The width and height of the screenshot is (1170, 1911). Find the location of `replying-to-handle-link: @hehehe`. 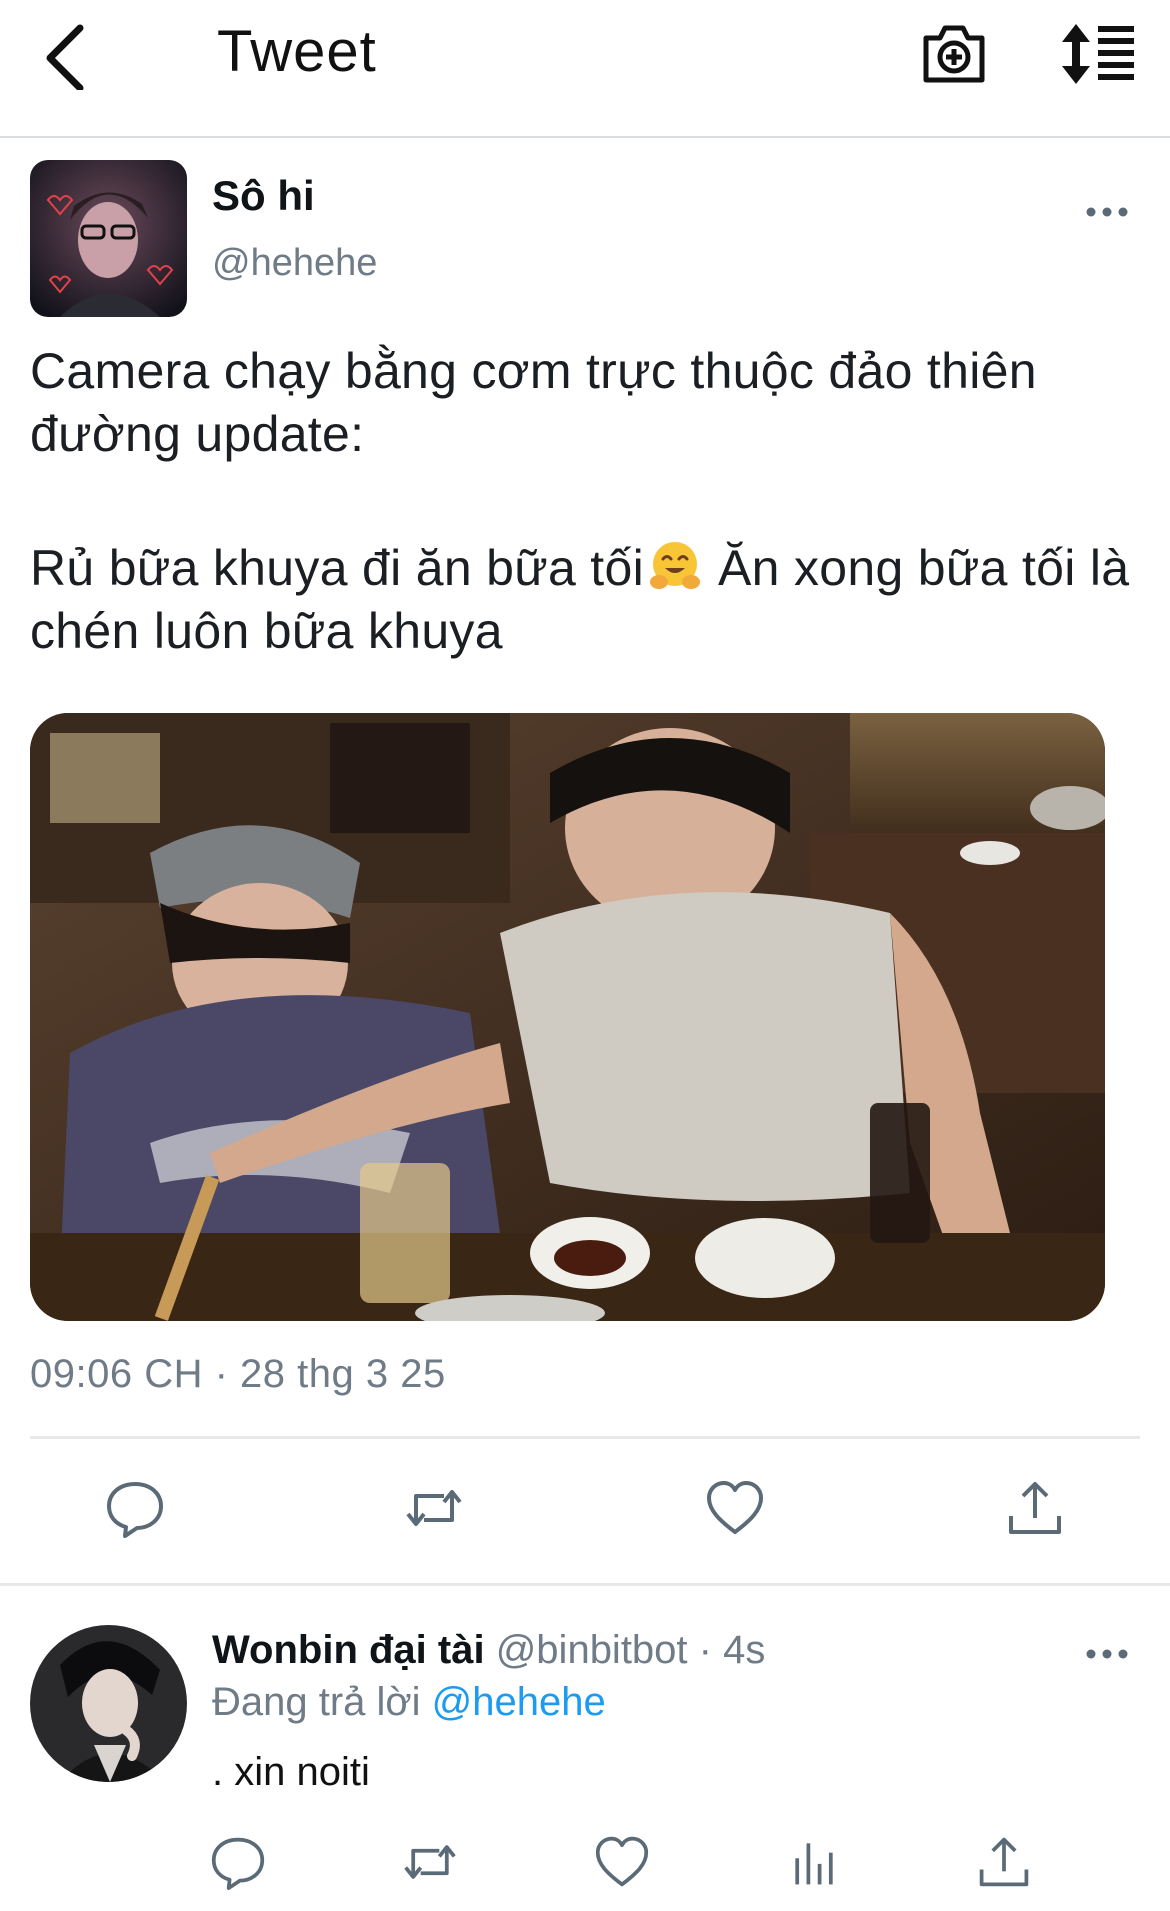

replying-to-handle-link: @hehehe is located at coordinates (519, 1702).